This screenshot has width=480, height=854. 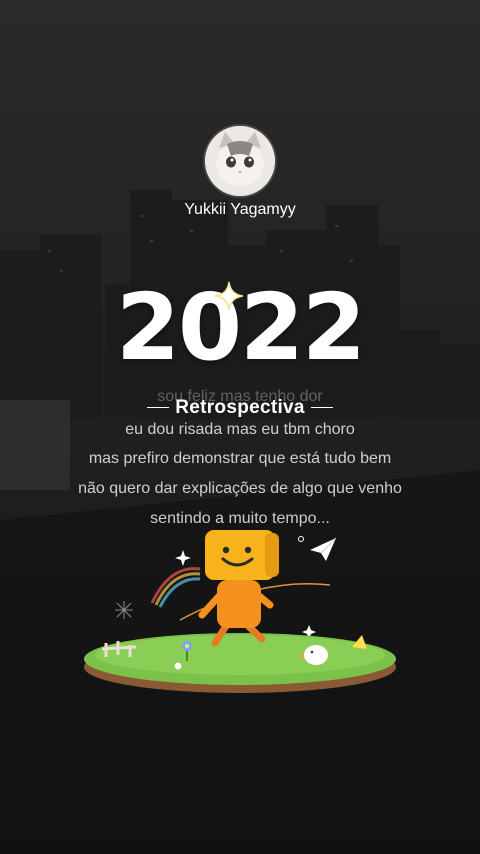 I want to click on divider-right, so click(x=321, y=408).